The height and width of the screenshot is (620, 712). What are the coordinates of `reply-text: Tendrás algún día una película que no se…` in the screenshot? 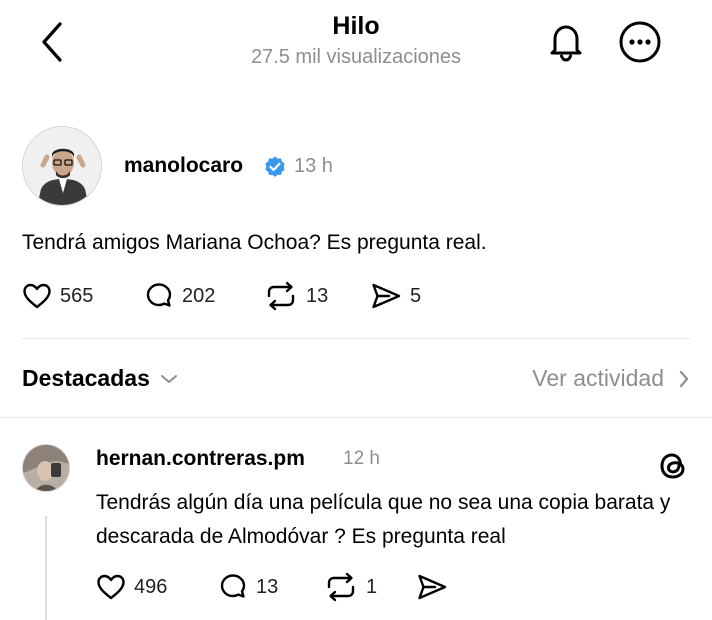 It's located at (383, 519).